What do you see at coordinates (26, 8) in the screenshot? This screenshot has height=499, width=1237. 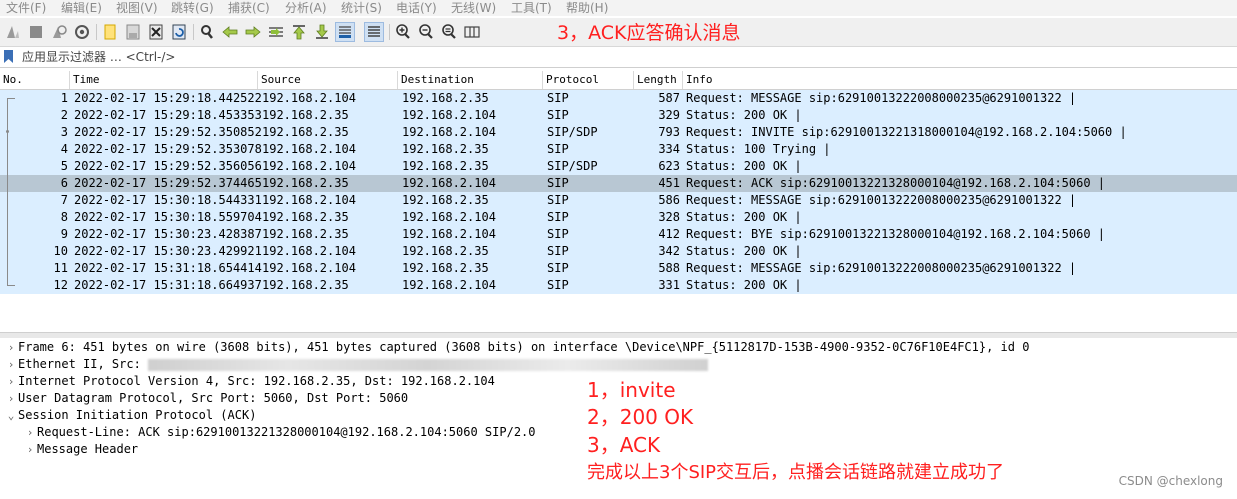 I see `menu-file: 文件(F)` at bounding box center [26, 8].